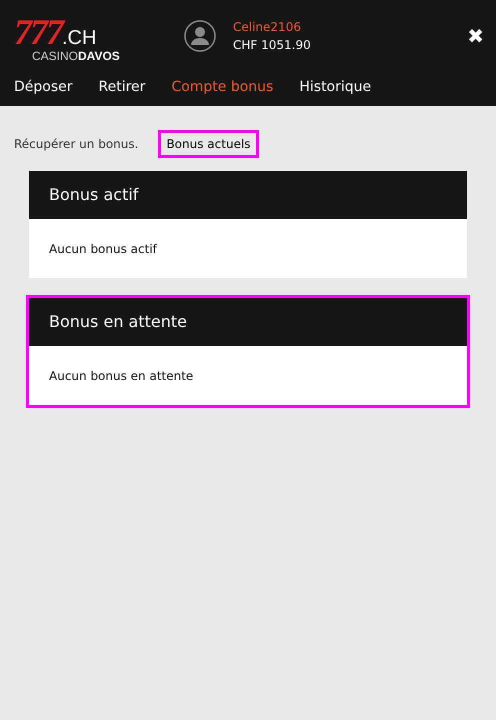 The width and height of the screenshot is (496, 720). I want to click on panel-title: Bonus actif, so click(93, 195).